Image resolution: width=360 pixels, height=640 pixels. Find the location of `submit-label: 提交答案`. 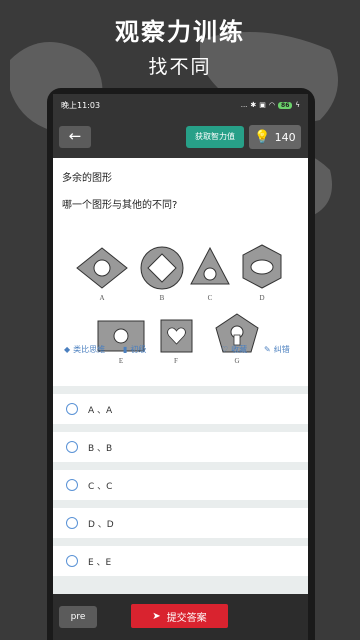

submit-label: 提交答案 is located at coordinates (186, 618).